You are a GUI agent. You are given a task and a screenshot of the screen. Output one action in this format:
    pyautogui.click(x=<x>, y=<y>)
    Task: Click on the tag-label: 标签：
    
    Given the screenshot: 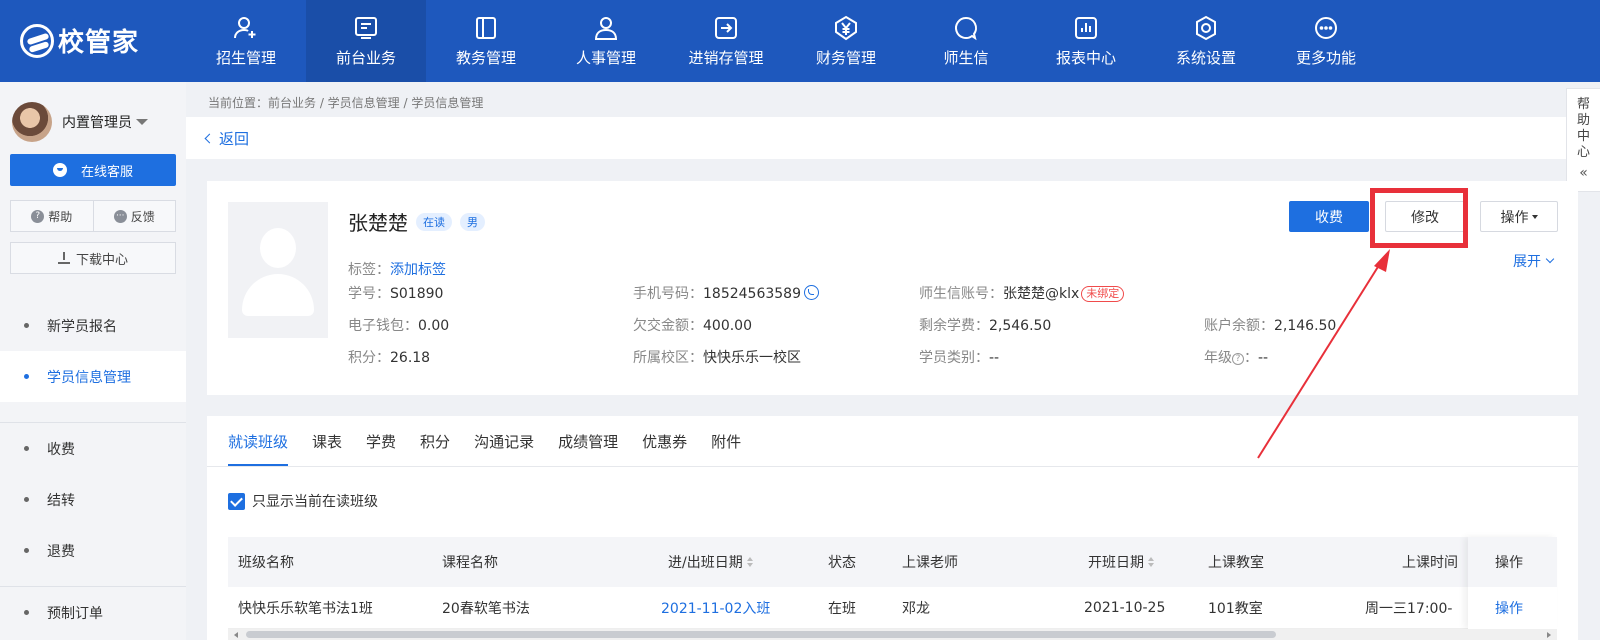 What is the action you would take?
    pyautogui.click(x=369, y=270)
    